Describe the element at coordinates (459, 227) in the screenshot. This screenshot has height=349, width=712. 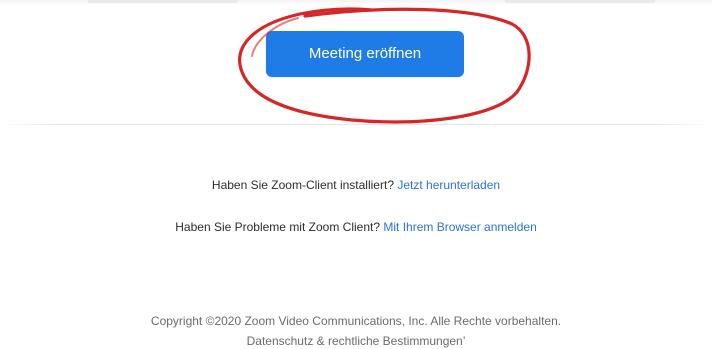
I see `browser-login-link: Mit Ihrem Browser anmelden` at that location.